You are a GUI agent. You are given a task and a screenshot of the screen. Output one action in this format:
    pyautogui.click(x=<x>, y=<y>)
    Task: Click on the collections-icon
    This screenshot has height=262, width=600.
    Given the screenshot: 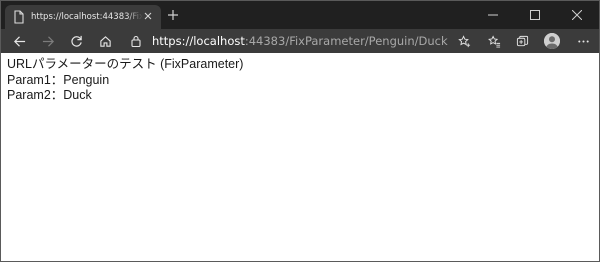 What is the action you would take?
    pyautogui.click(x=522, y=40)
    